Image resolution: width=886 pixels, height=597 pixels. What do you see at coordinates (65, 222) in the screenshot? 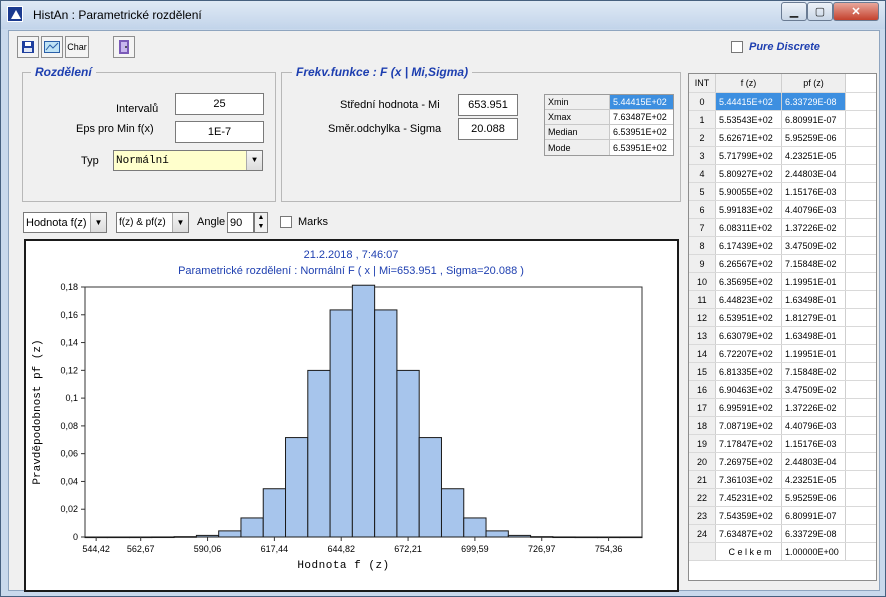
I see `hodnota-select: Hodnota f(z) ▼` at bounding box center [65, 222].